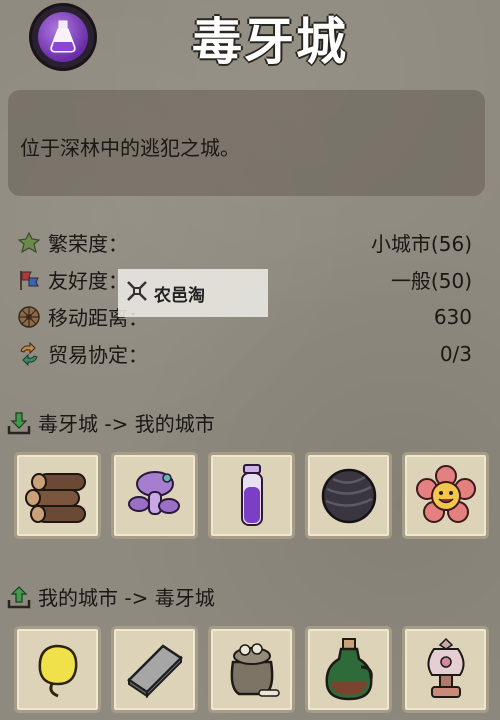 This screenshot has width=500, height=720. I want to click on imports-title: 我的城市 -> 毒牙城, so click(126, 598).